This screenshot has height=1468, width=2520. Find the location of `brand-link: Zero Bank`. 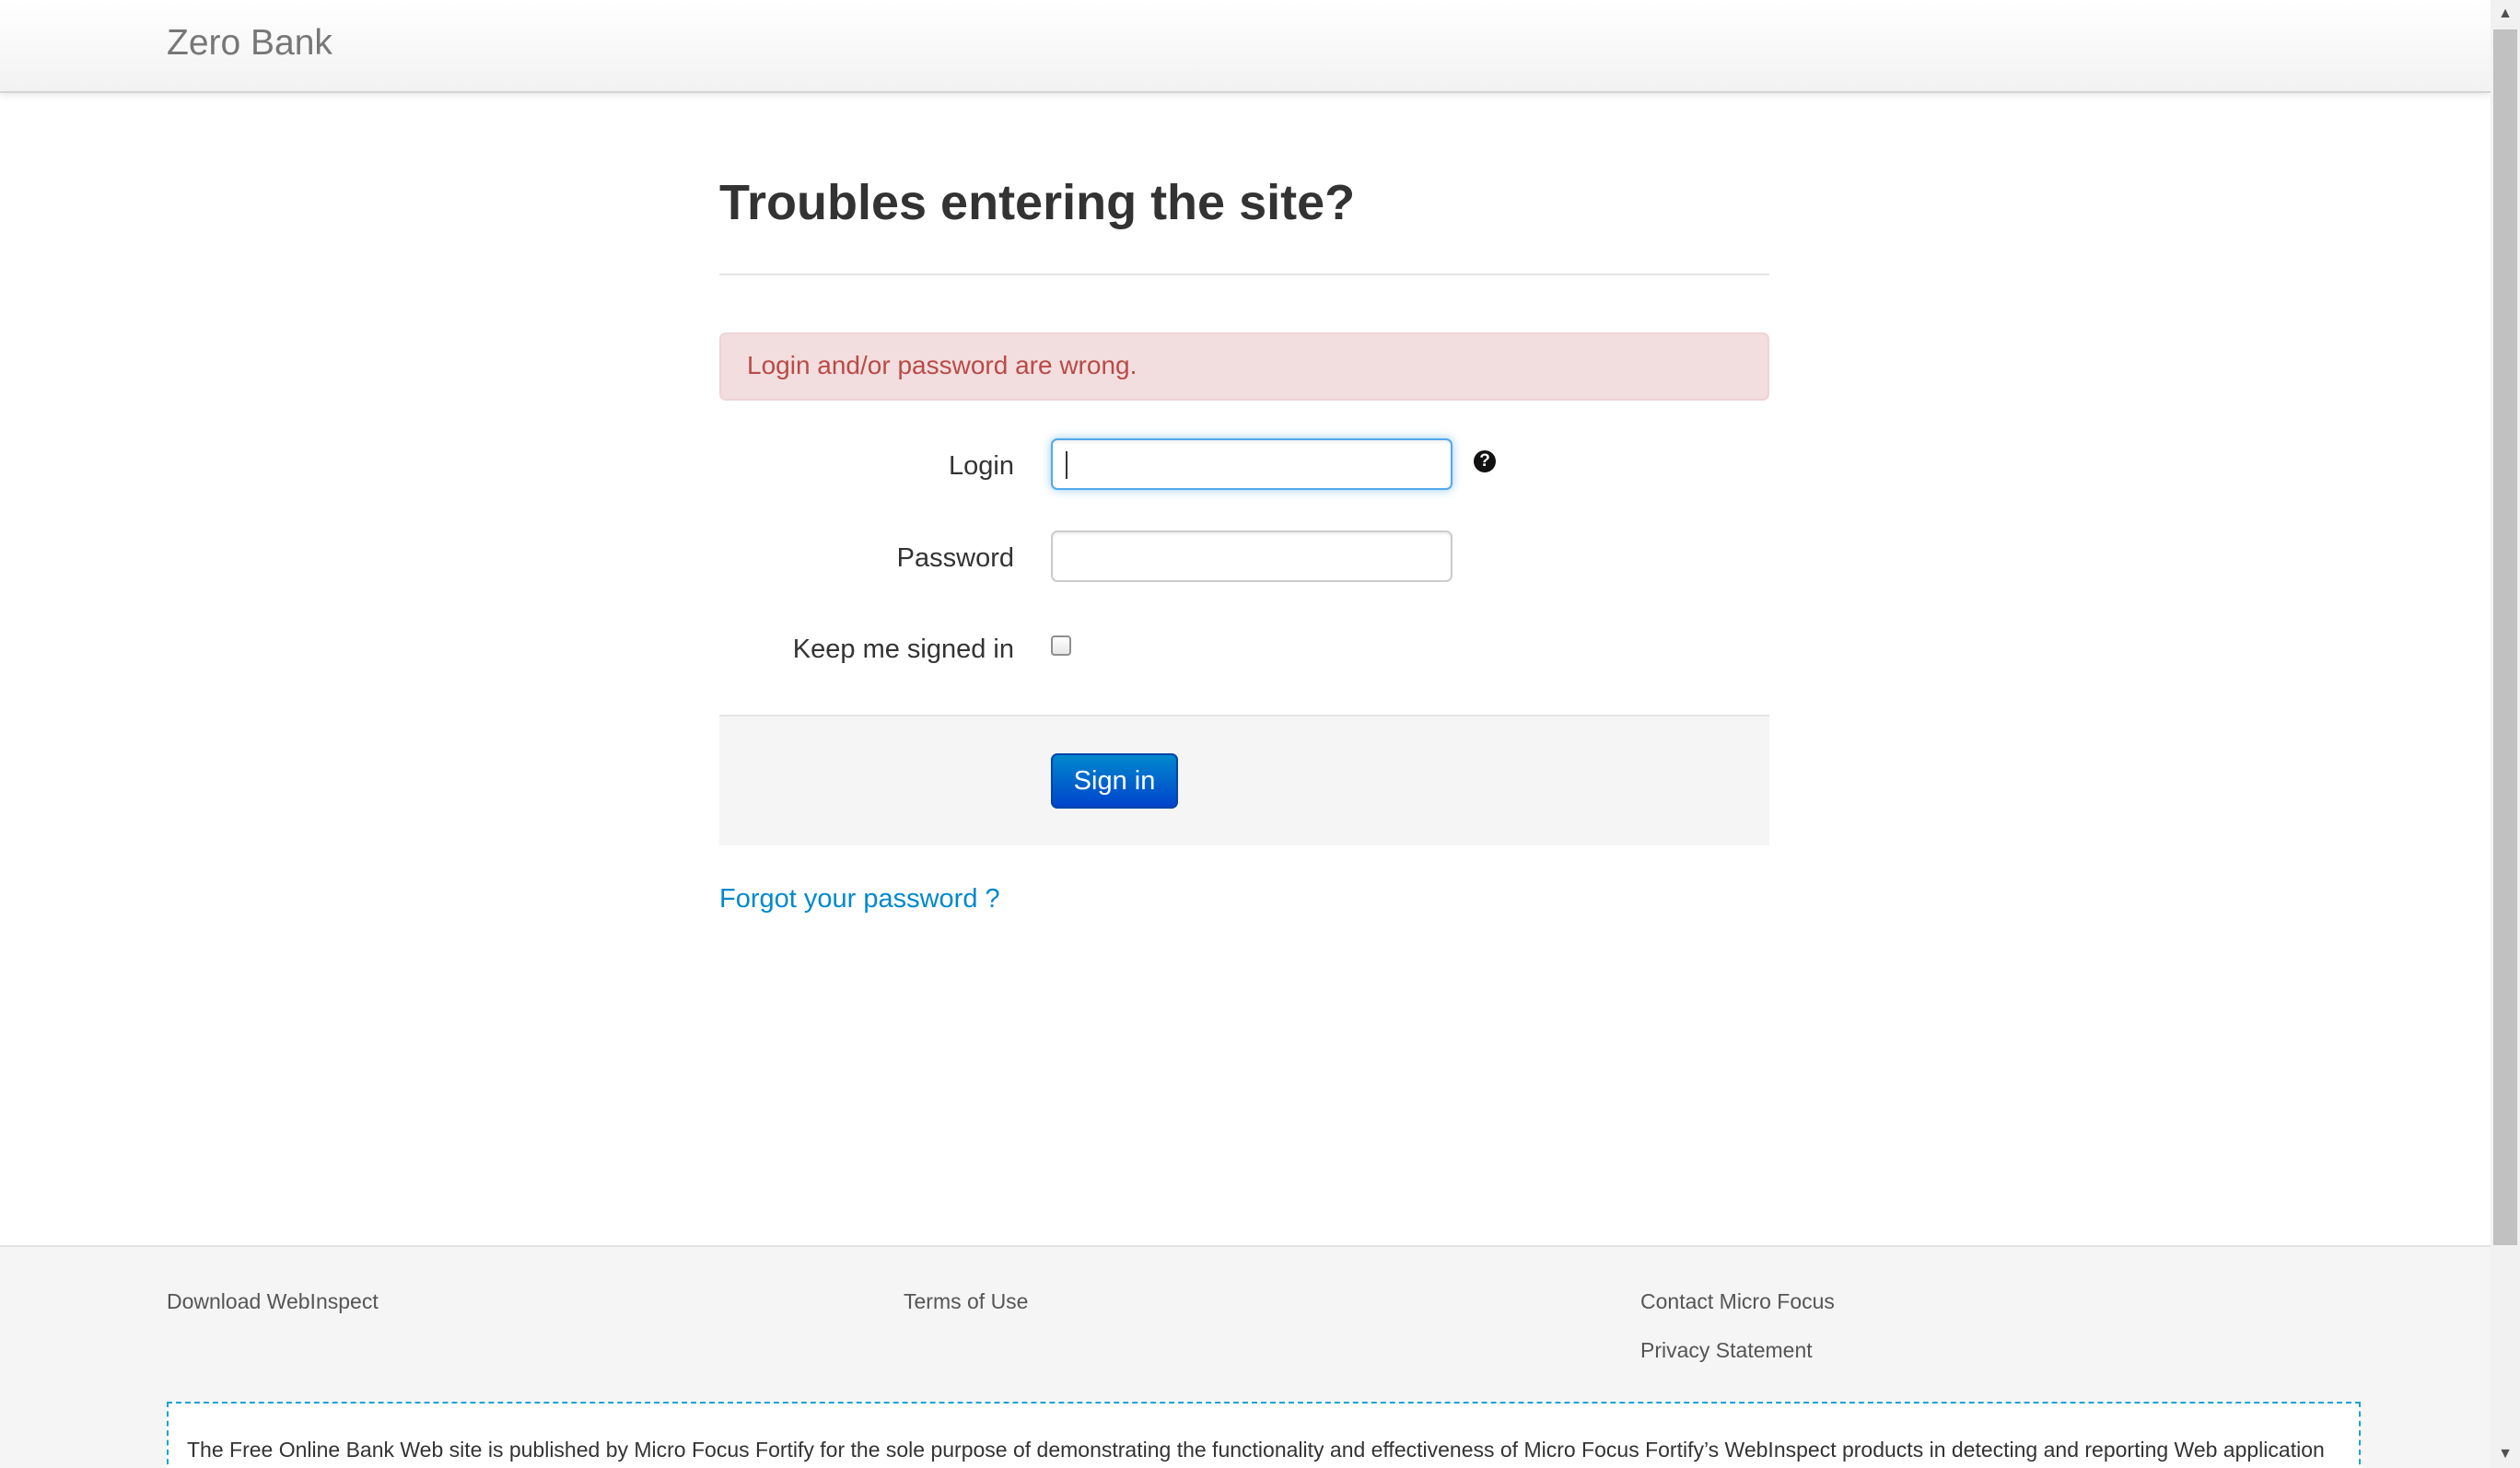

brand-link: Zero Bank is located at coordinates (249, 44).